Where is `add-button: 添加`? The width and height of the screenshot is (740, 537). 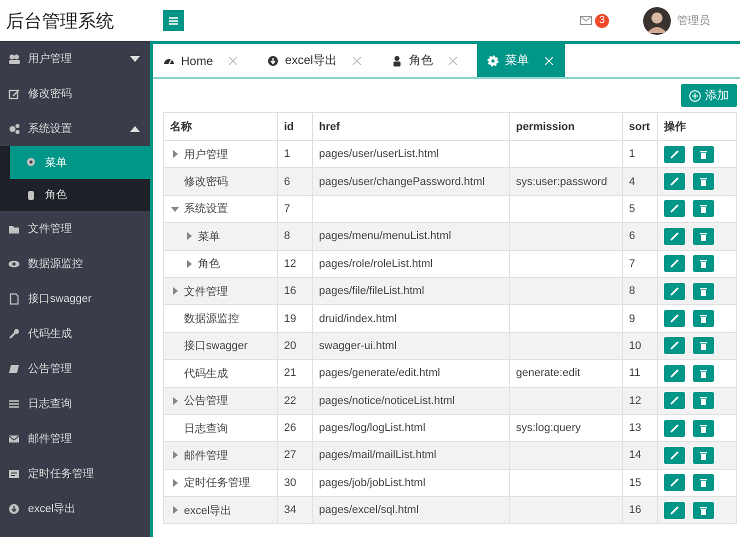
add-button: 添加 is located at coordinates (709, 95).